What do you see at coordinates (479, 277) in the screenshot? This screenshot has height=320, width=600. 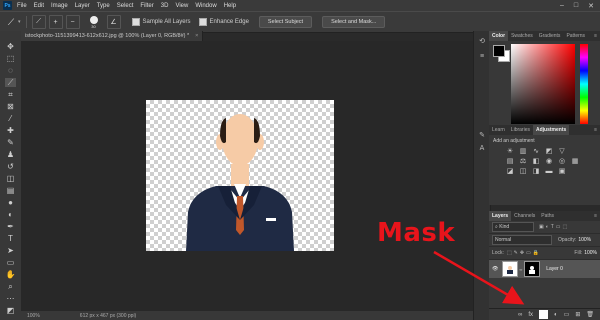 I see `annotation-arrow` at bounding box center [479, 277].